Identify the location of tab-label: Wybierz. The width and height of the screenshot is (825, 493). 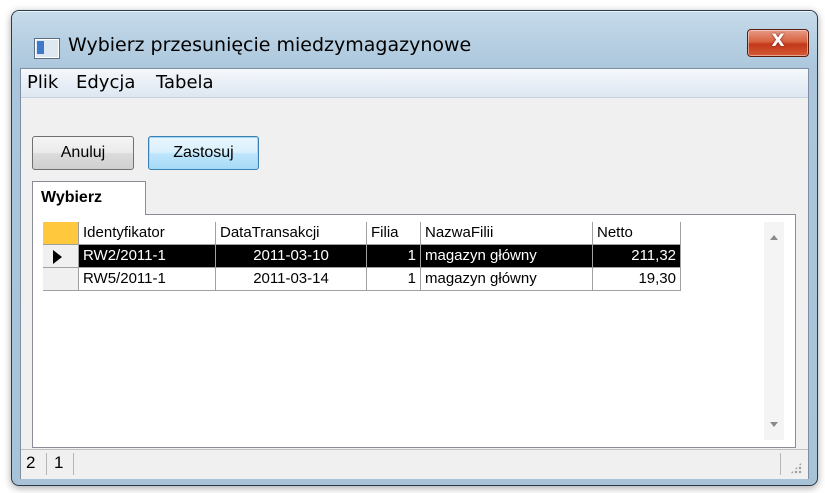
(72, 197).